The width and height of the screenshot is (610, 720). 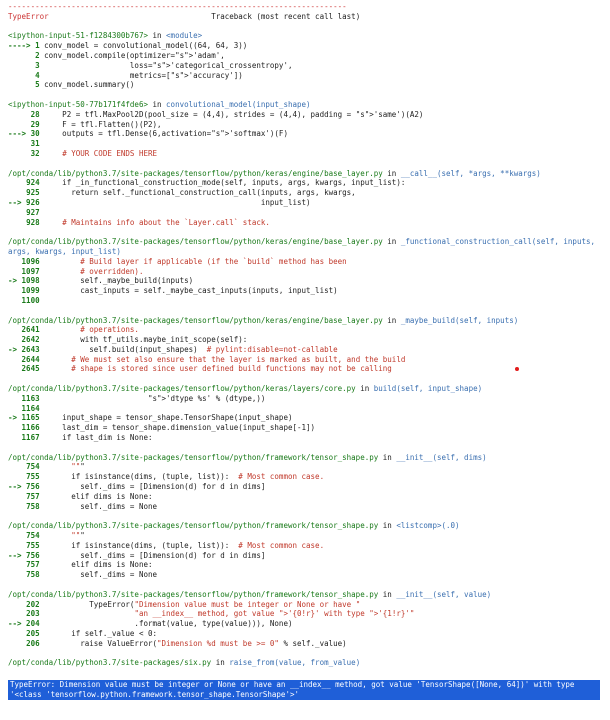 I want to click on code-line: 1163 "s">'dtype %s' % (dtype,)), so click(x=143, y=398).